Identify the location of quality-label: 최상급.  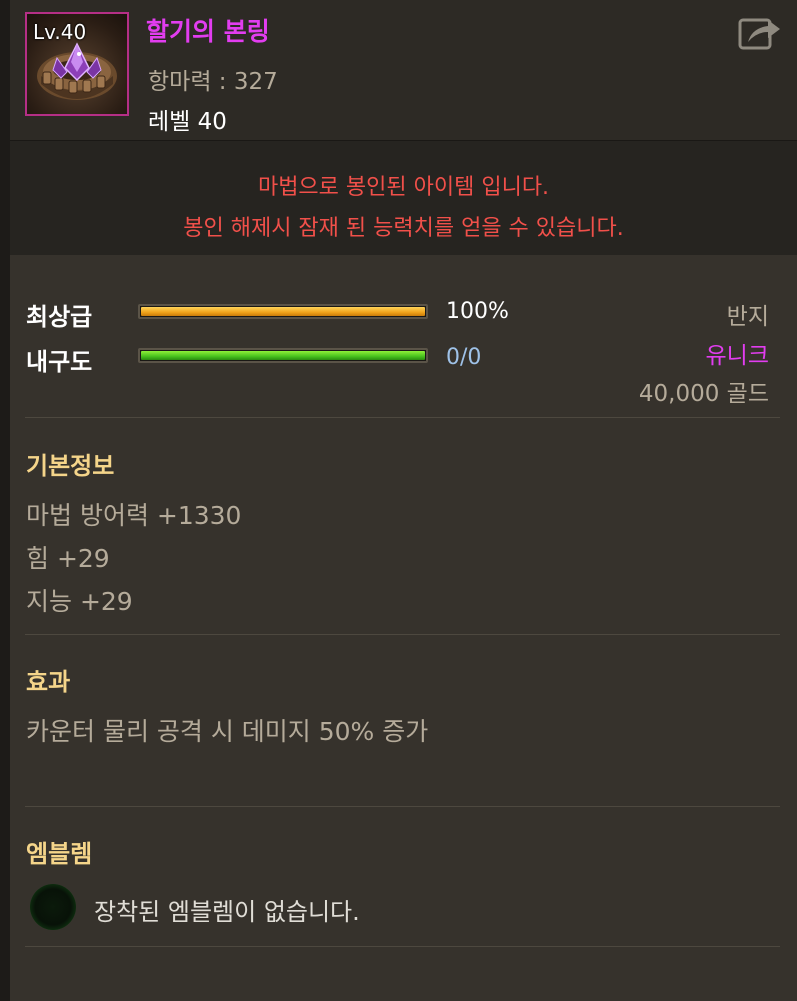
(59, 317).